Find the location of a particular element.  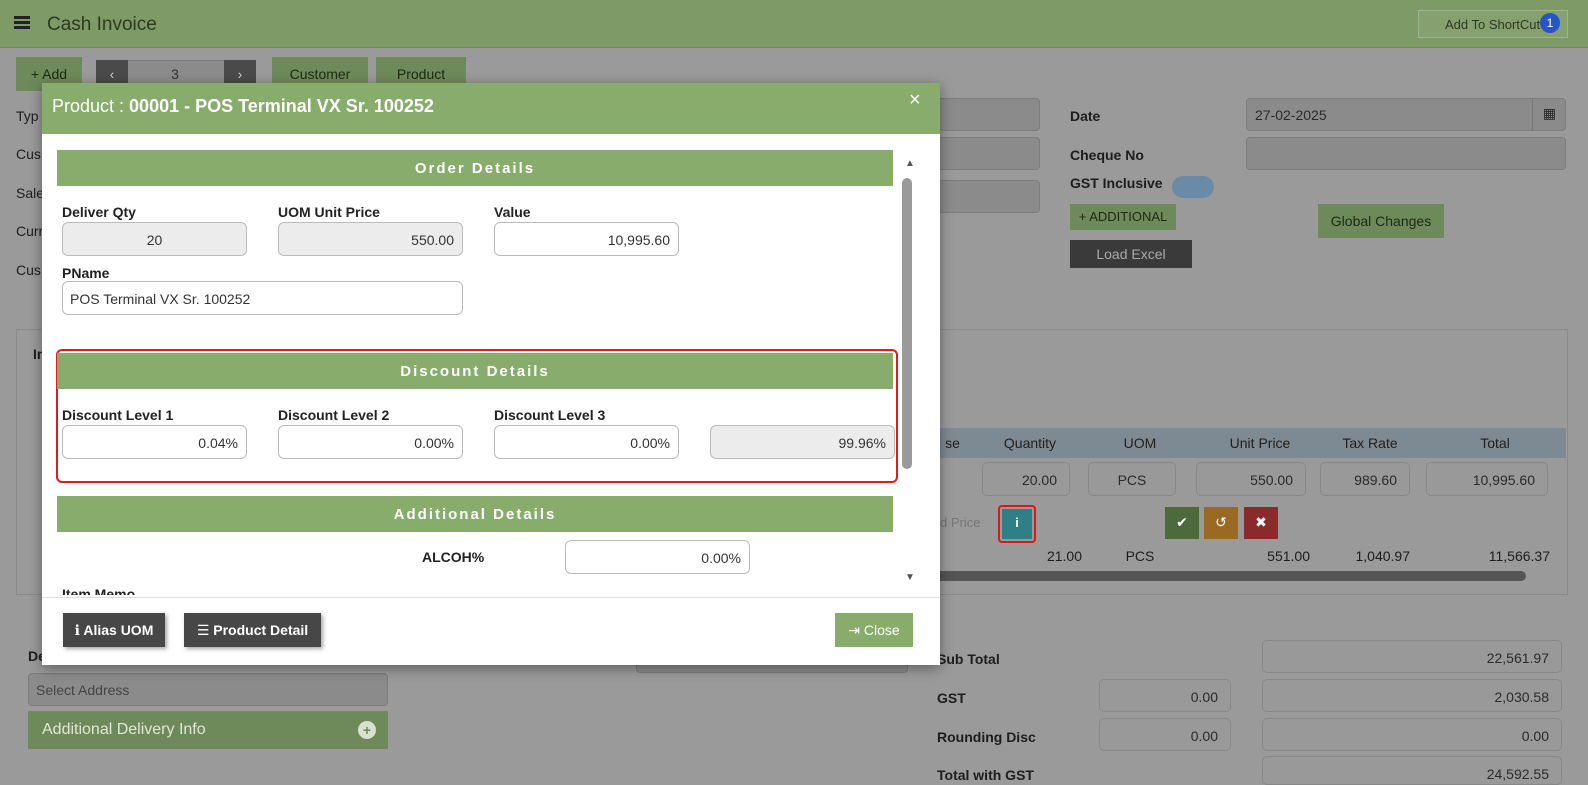

discount-level-2-input: 0.00% is located at coordinates (370, 442).